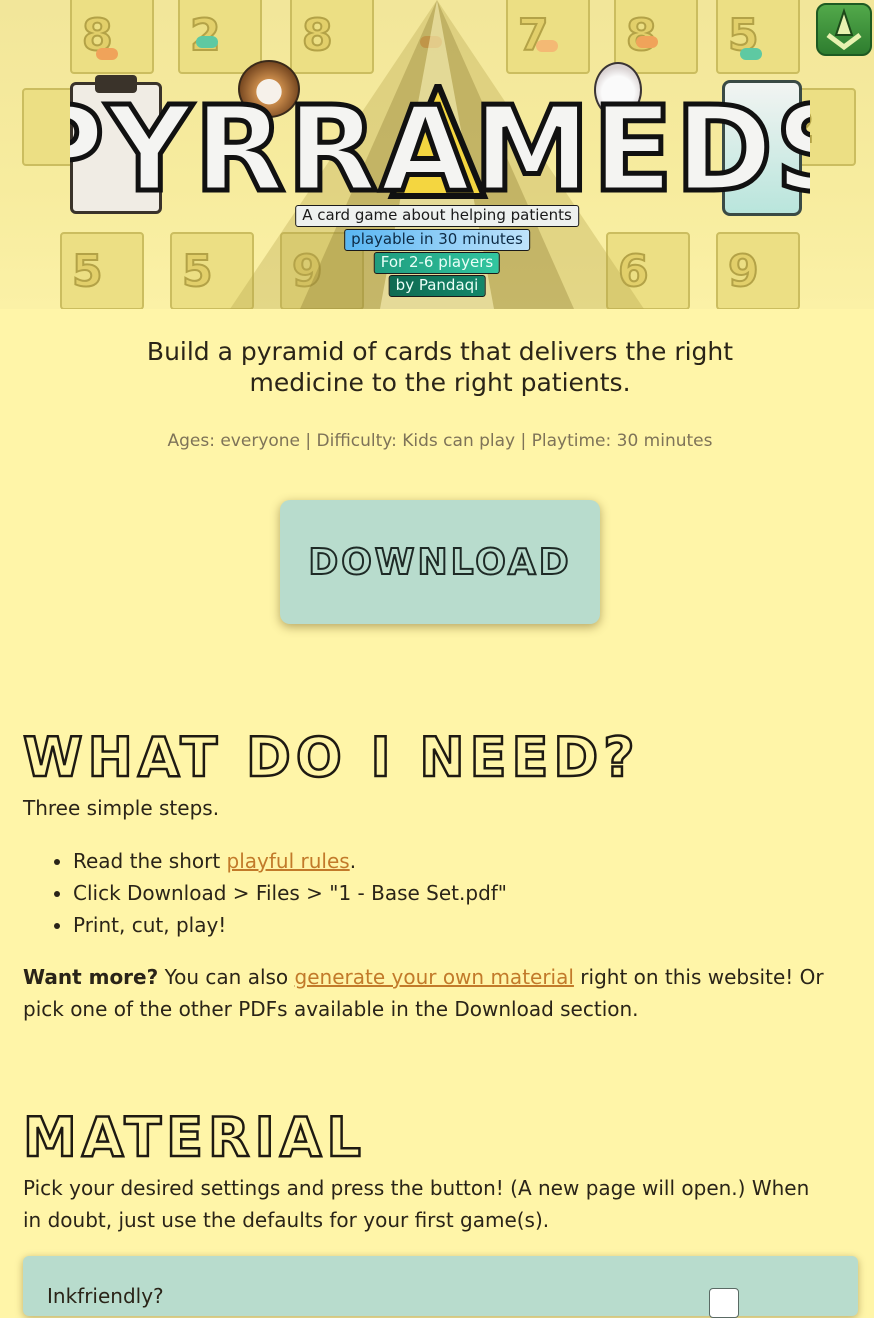  I want to click on download-corner-button, so click(844, 29).